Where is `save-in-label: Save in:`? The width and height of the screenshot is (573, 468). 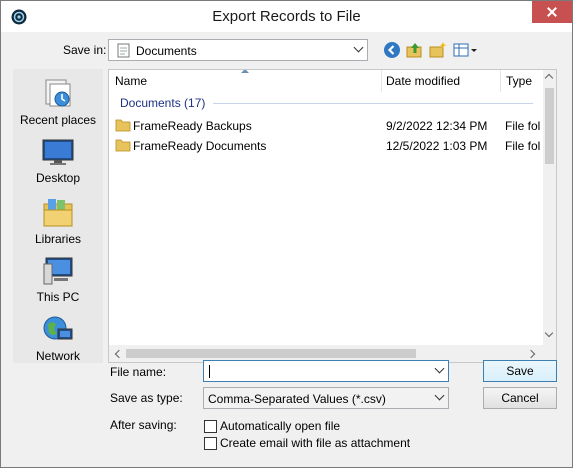 save-in-label: Save in: is located at coordinates (85, 50).